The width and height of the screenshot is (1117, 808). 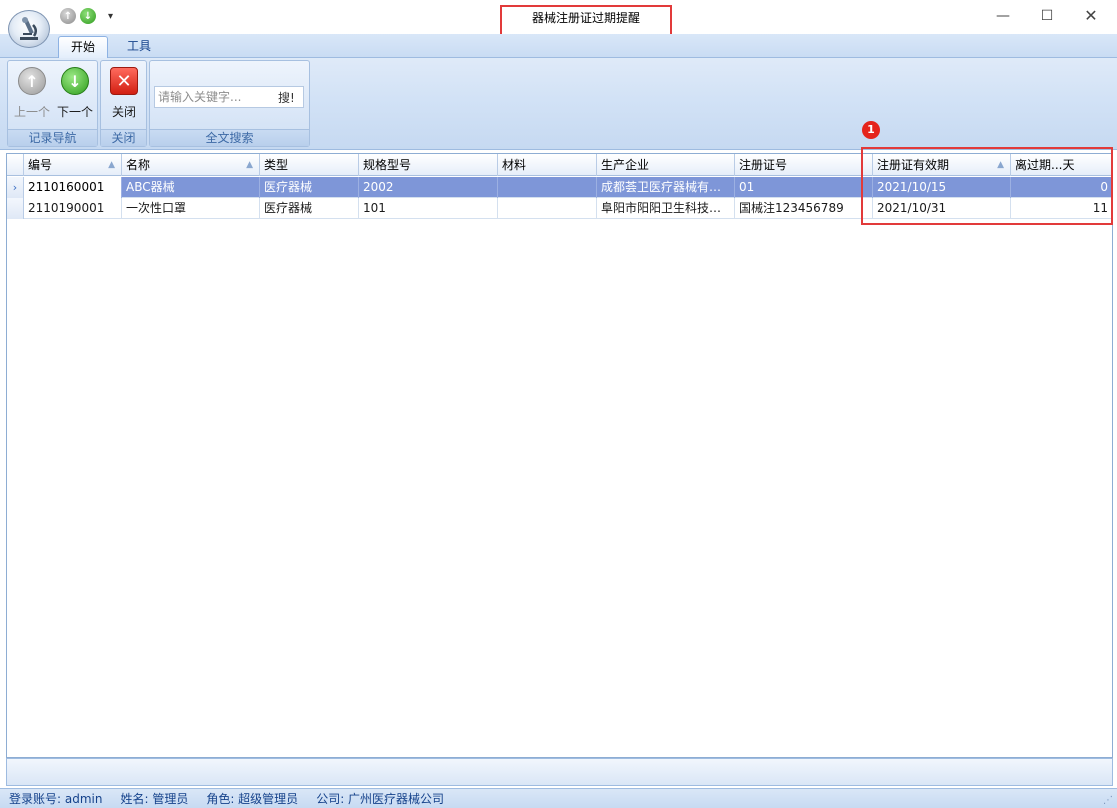 I want to click on column-header-label: 注册证有效期, so click(x=913, y=165).